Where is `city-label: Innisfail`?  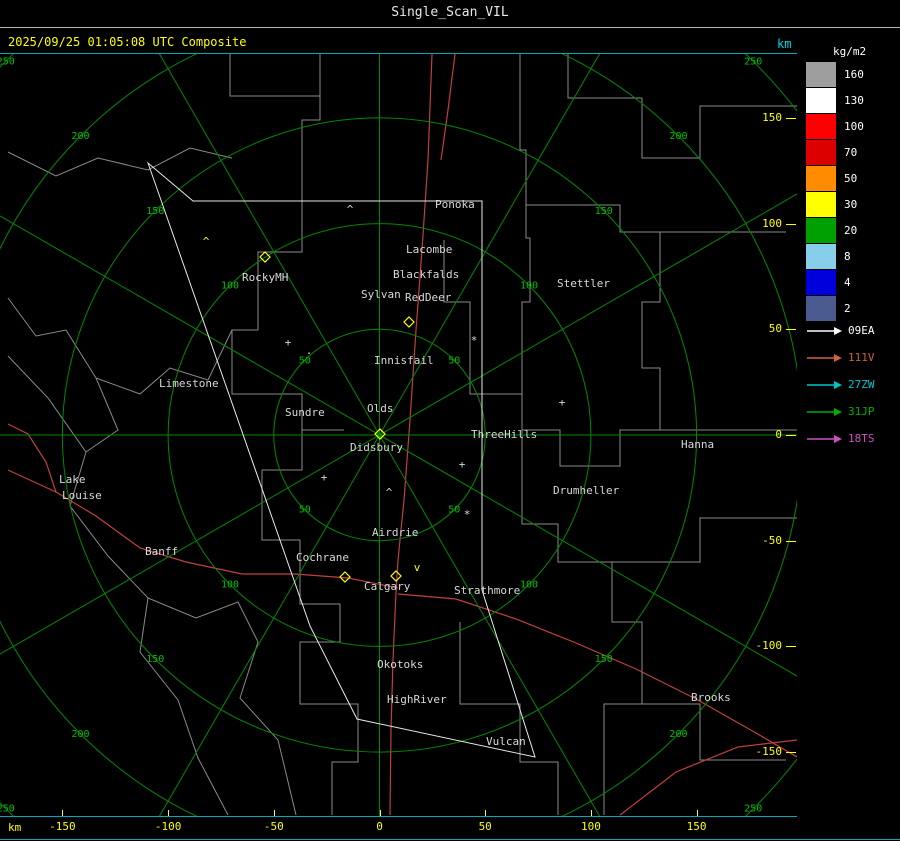 city-label: Innisfail is located at coordinates (404, 360).